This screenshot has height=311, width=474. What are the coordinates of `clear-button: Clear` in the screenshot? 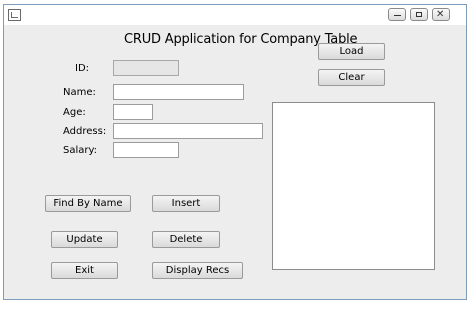 It's located at (351, 77).